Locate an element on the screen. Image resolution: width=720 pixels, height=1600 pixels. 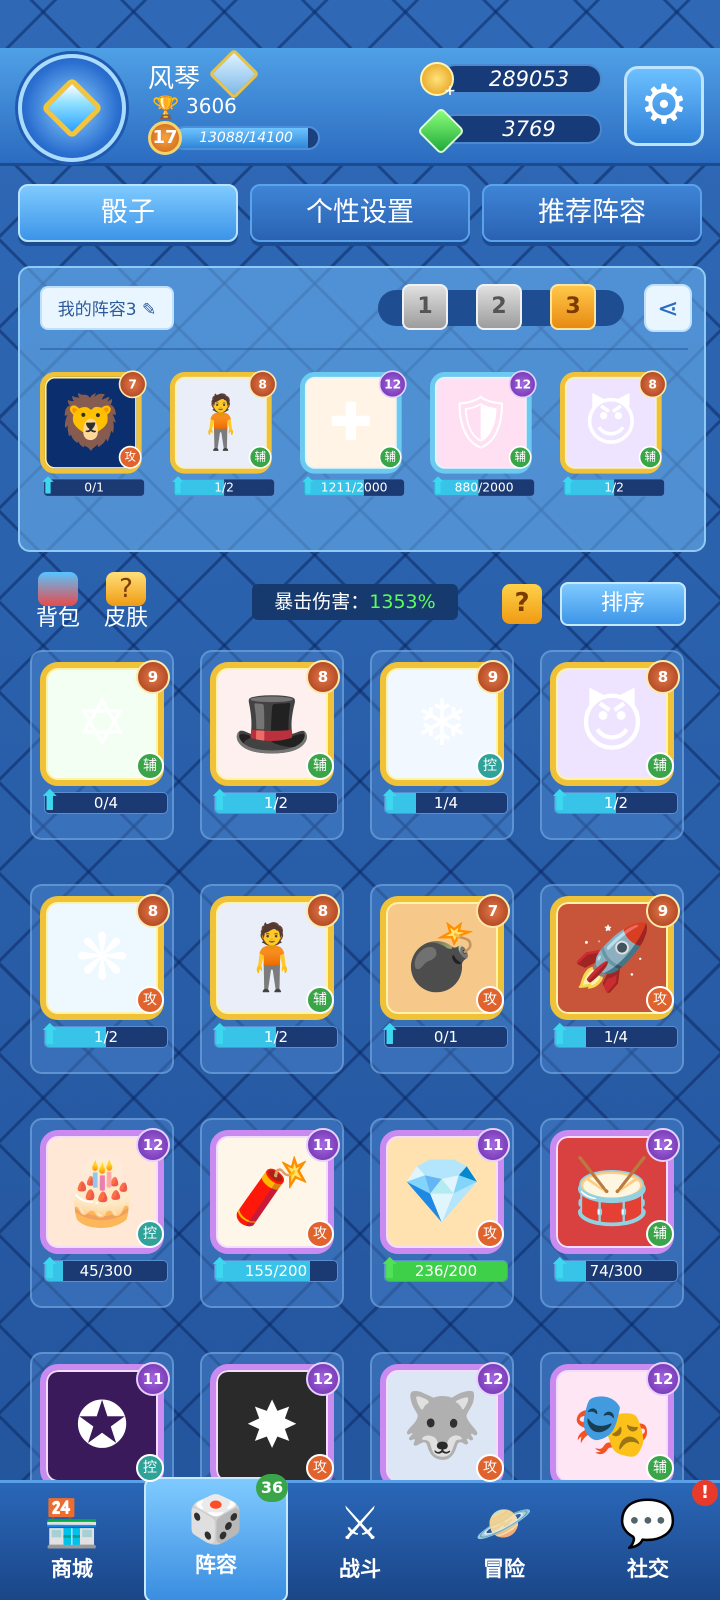
social-alert-badge: ! is located at coordinates (705, 1493).